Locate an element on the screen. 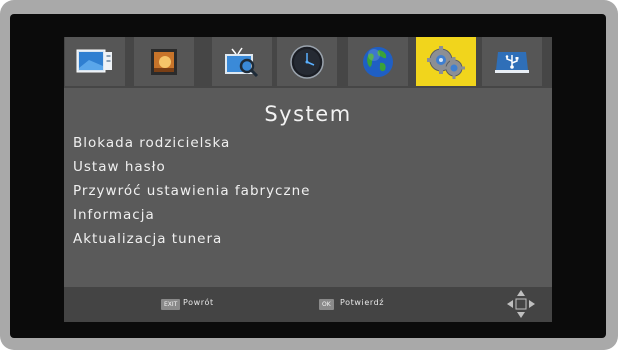  usb-icon is located at coordinates (512, 62).